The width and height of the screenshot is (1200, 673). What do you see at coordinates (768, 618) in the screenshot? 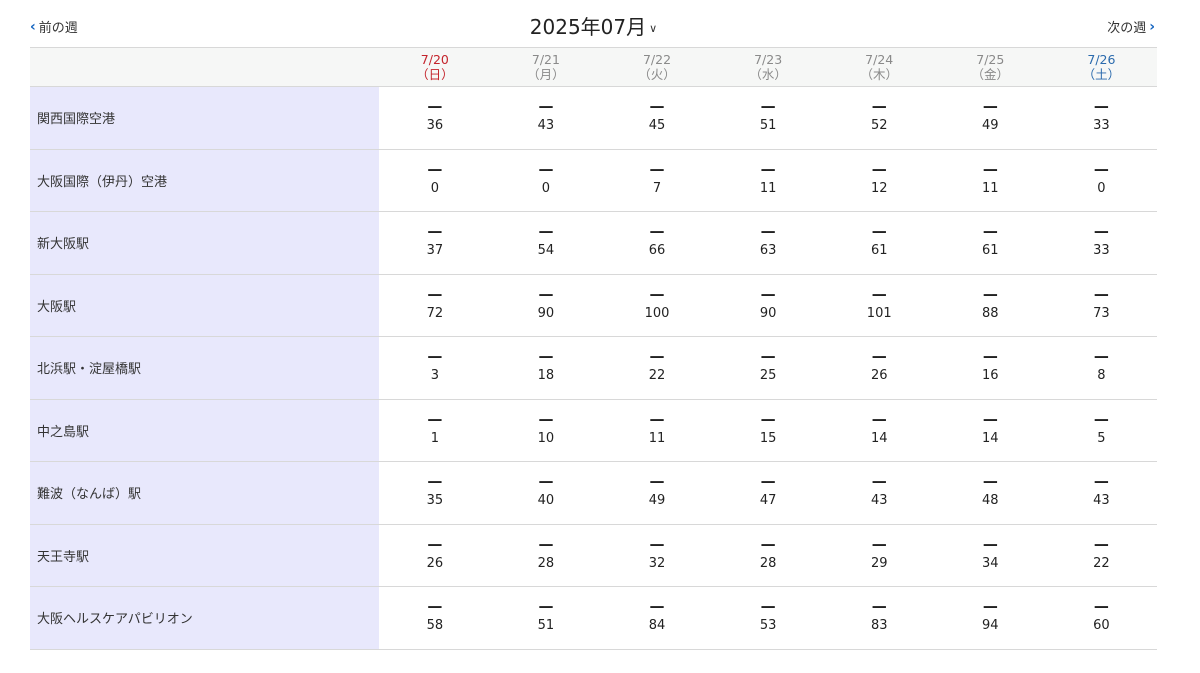
I see `availability-cell: — 53` at bounding box center [768, 618].